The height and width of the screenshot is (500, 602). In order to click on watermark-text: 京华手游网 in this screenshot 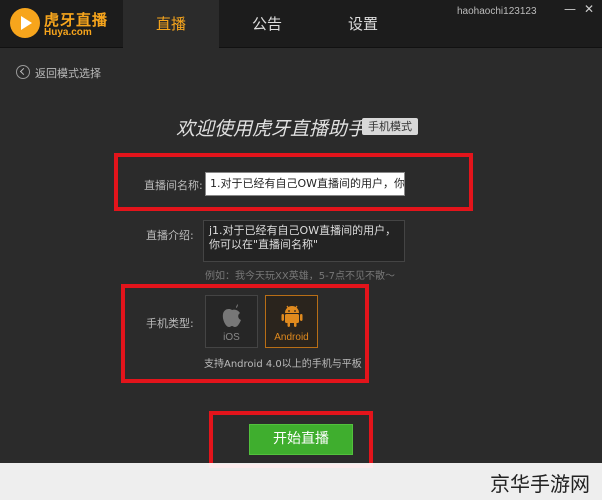, I will do `click(540, 484)`.